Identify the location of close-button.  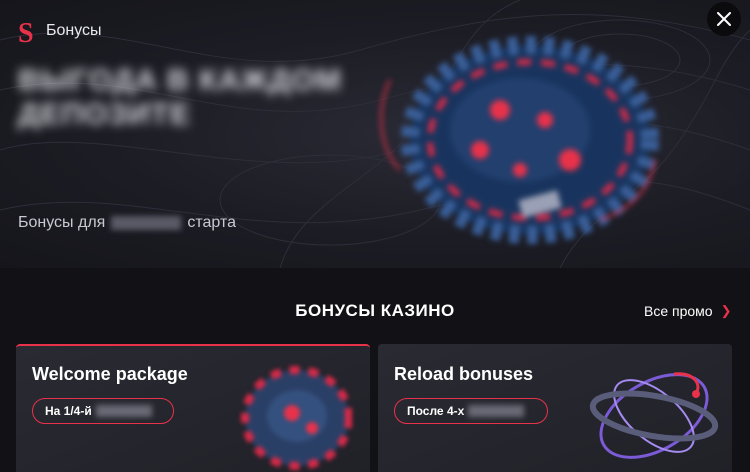
(724, 19).